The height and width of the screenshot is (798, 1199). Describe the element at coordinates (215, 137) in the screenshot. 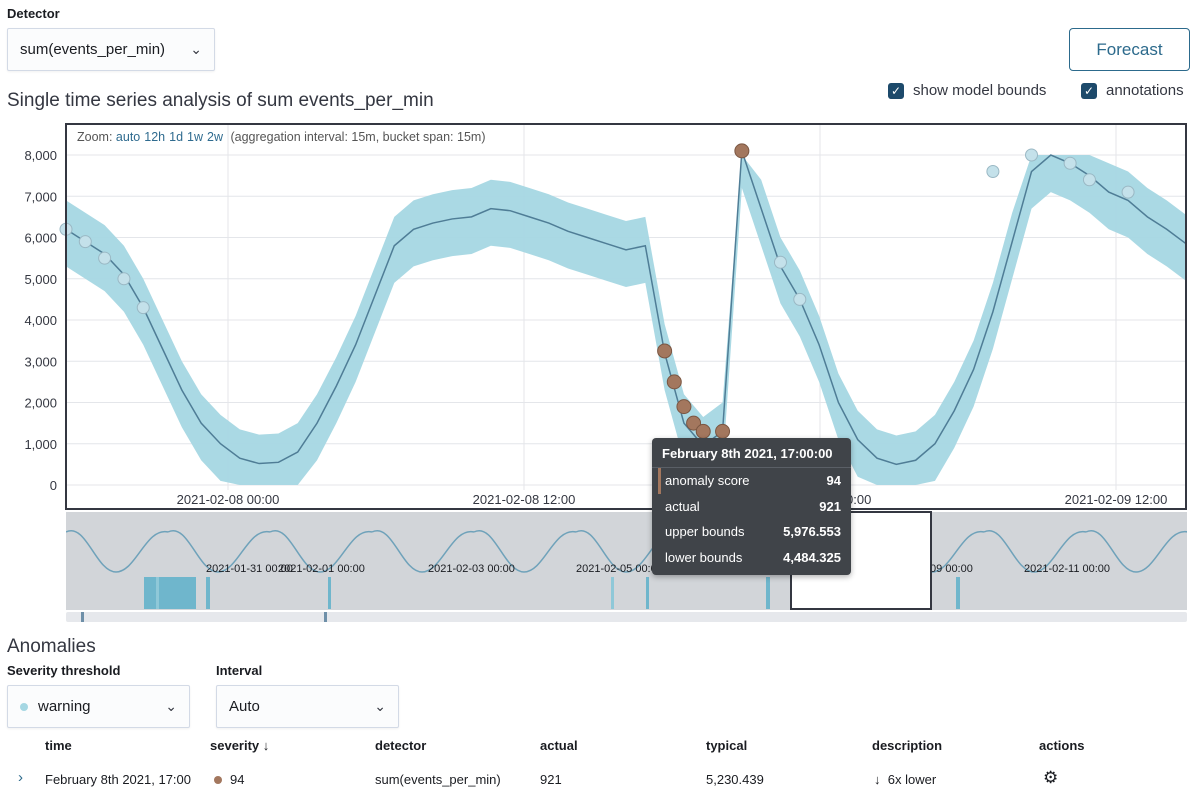

I see `zoom-2w: 2w` at that location.